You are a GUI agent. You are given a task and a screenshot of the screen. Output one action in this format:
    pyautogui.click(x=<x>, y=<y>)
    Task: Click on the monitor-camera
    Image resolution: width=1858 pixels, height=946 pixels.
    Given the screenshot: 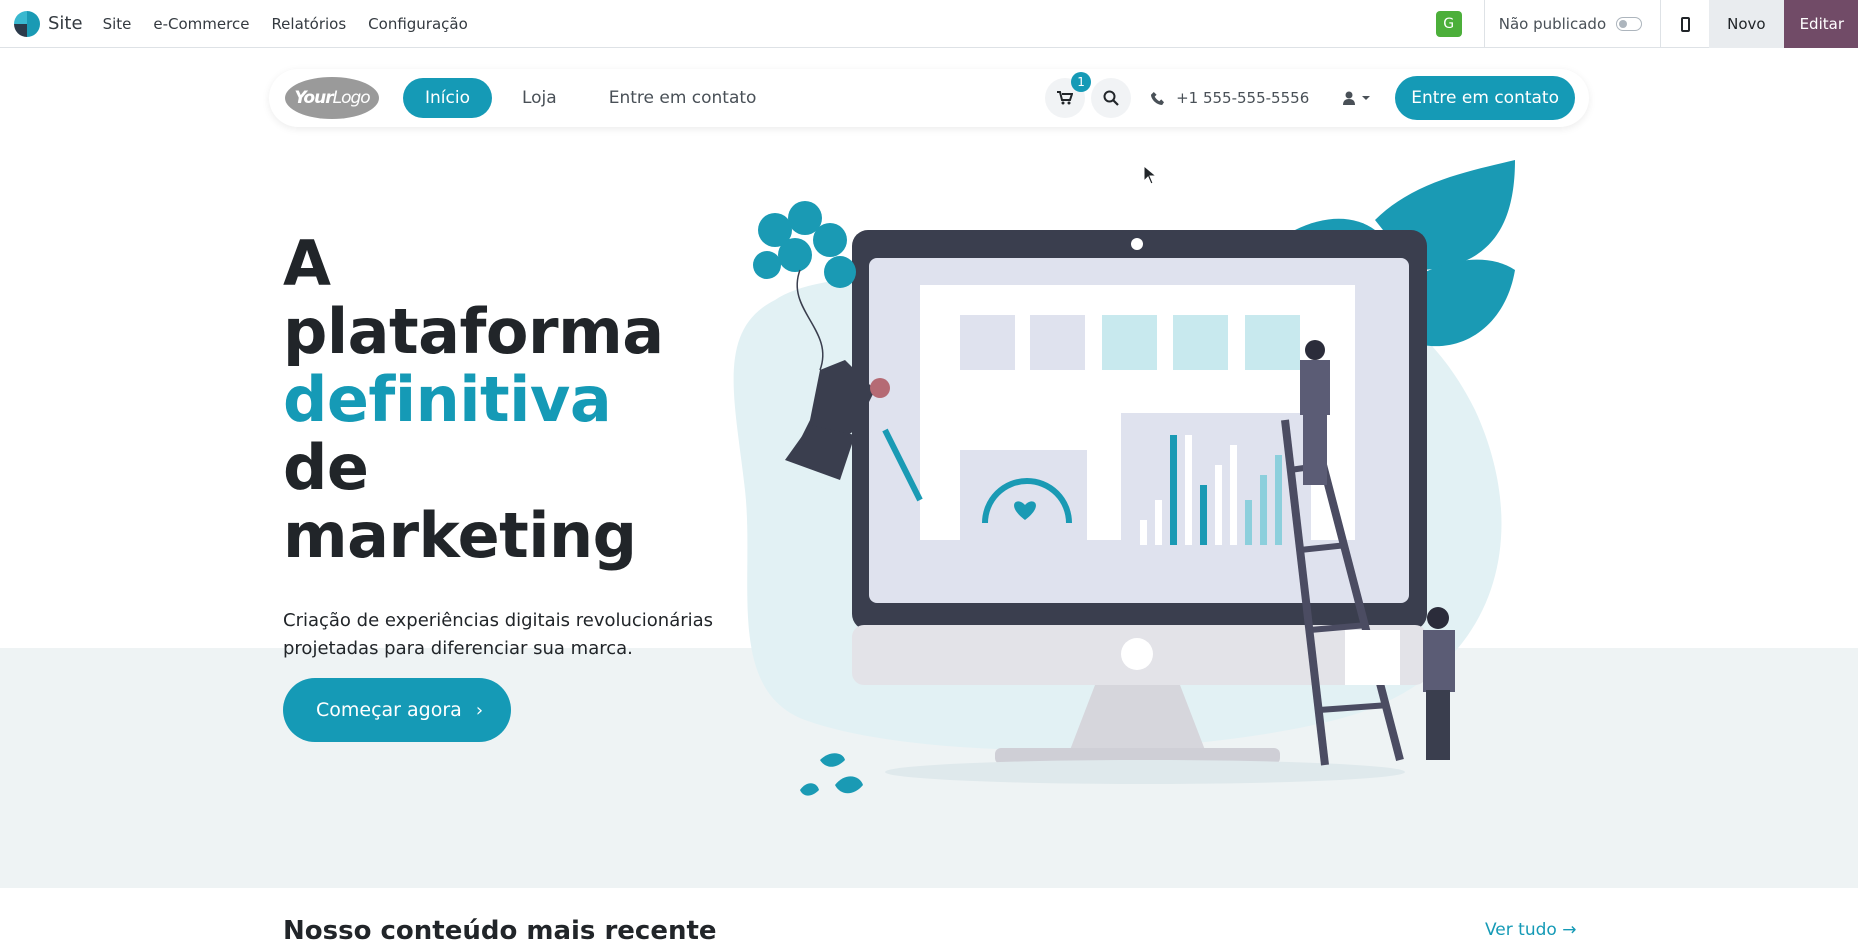 What is the action you would take?
    pyautogui.click(x=1137, y=244)
    